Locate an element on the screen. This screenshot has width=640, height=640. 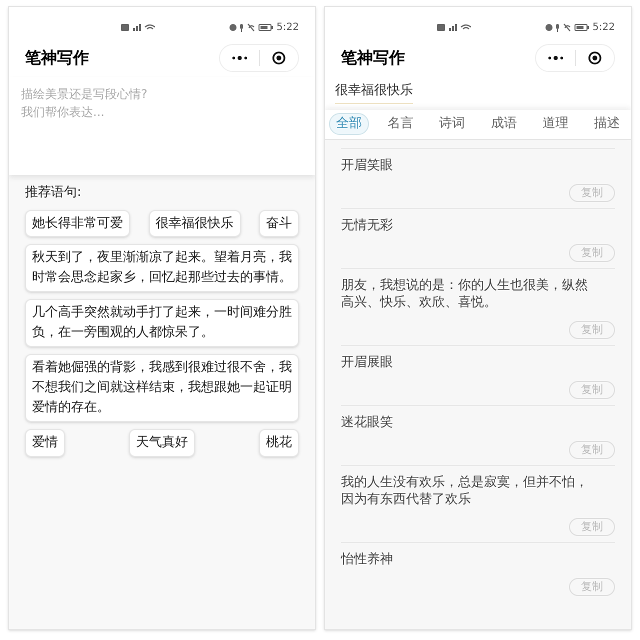
suggestion-card: 秋天到了，夜里渐渐凉了起来。望着月亮，我时常会思念起家乡，回忆起那些过去的事情。 is located at coordinates (162, 268).